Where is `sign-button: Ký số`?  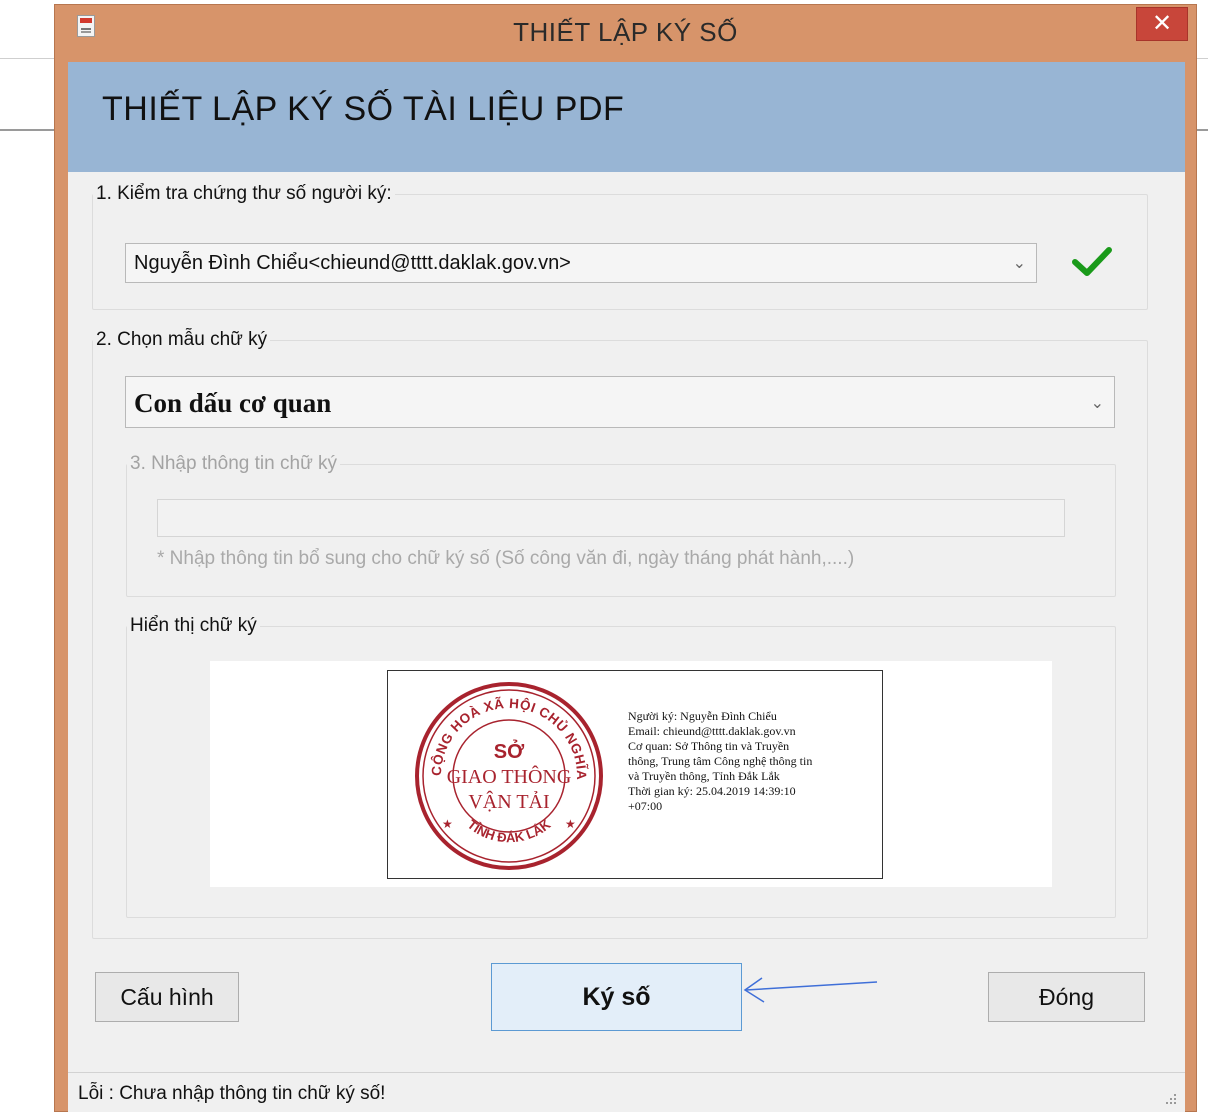
sign-button: Ký số is located at coordinates (616, 997).